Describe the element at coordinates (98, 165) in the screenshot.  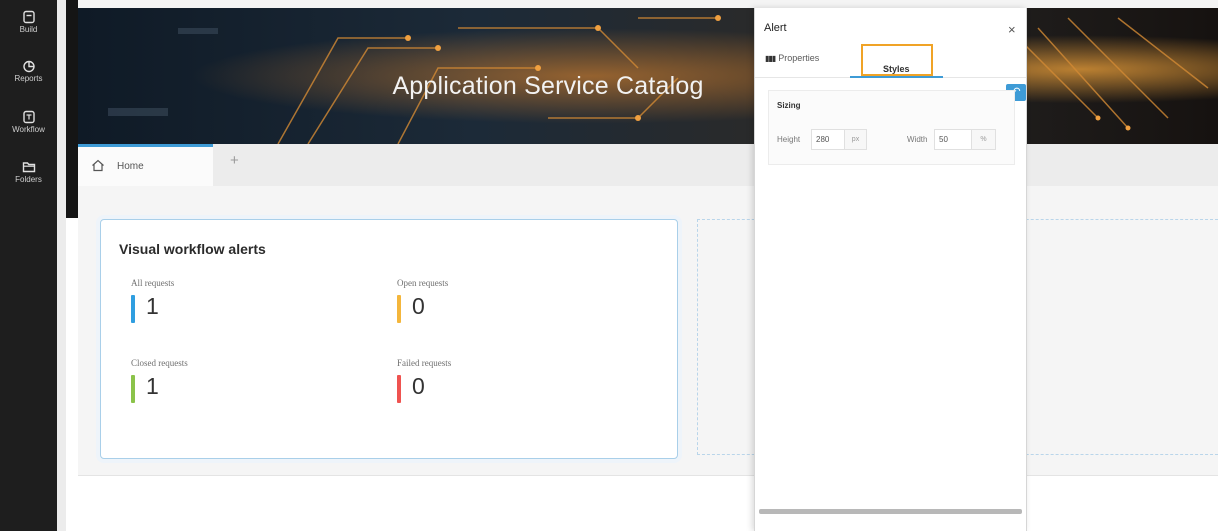
I see `home-icon` at that location.